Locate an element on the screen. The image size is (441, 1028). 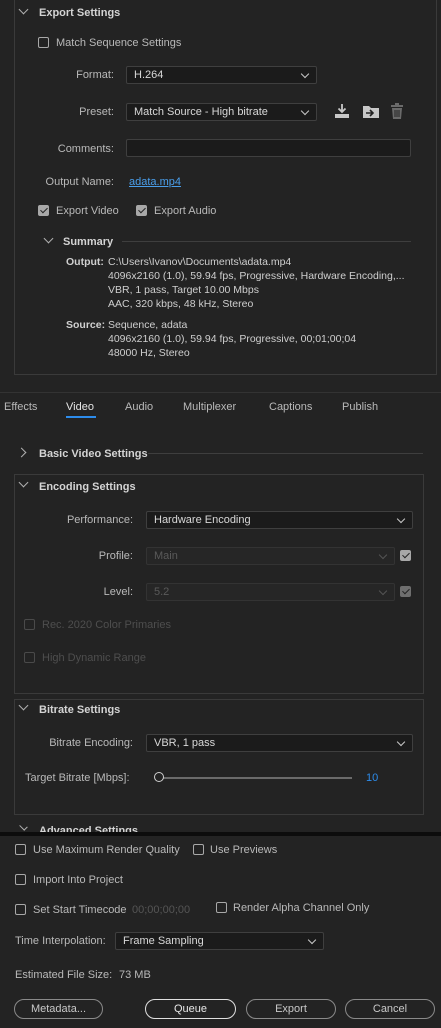
export-video-label: Export Video is located at coordinates (87, 211).